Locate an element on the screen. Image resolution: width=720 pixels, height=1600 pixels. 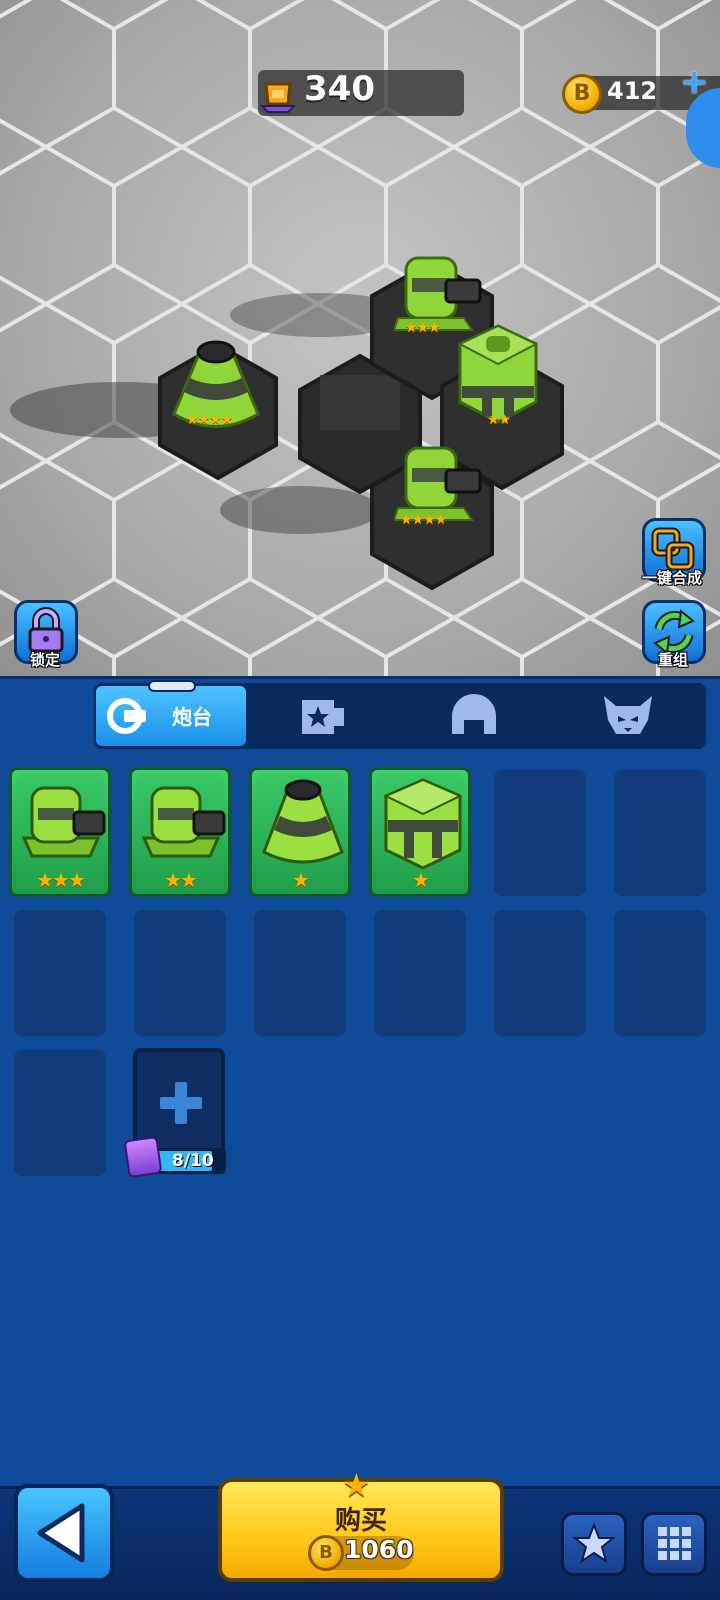
trophy-icon is located at coordinates (278, 97).